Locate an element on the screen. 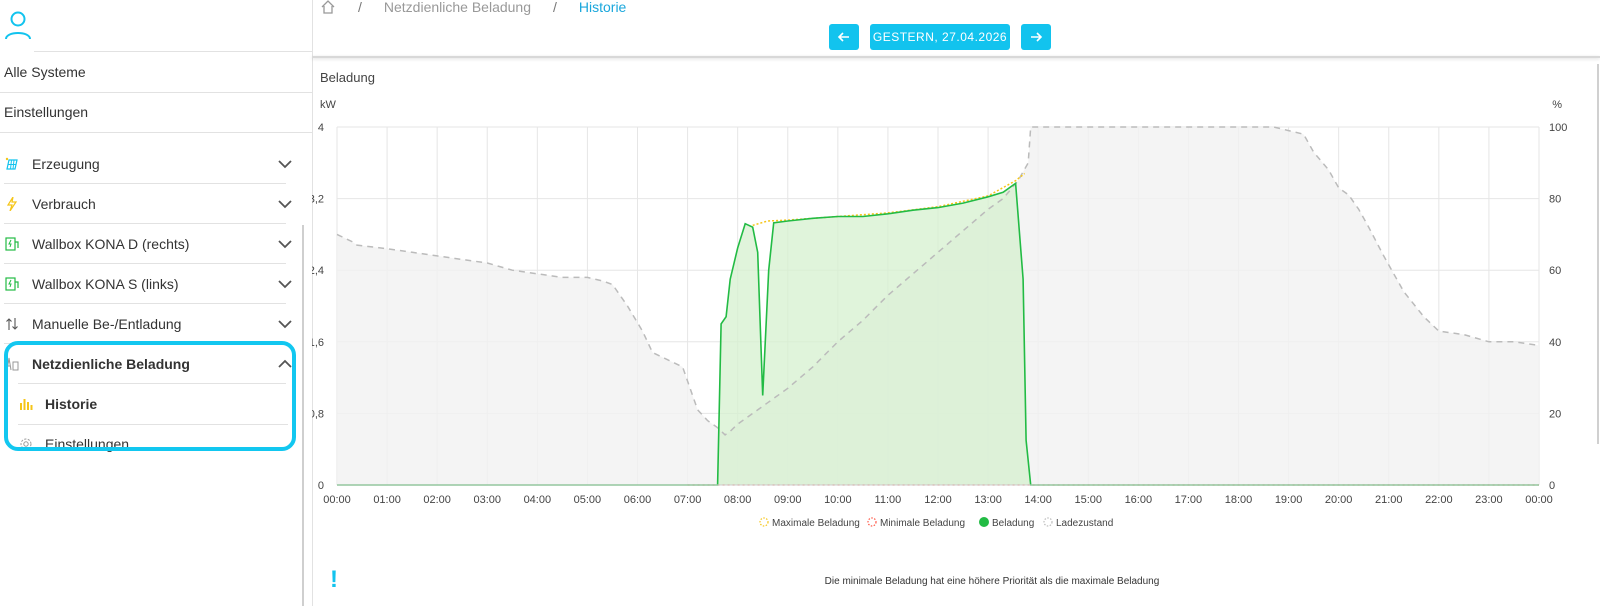 The image size is (1600, 606). x-tick-label: 17:00 is located at coordinates (1189, 500).